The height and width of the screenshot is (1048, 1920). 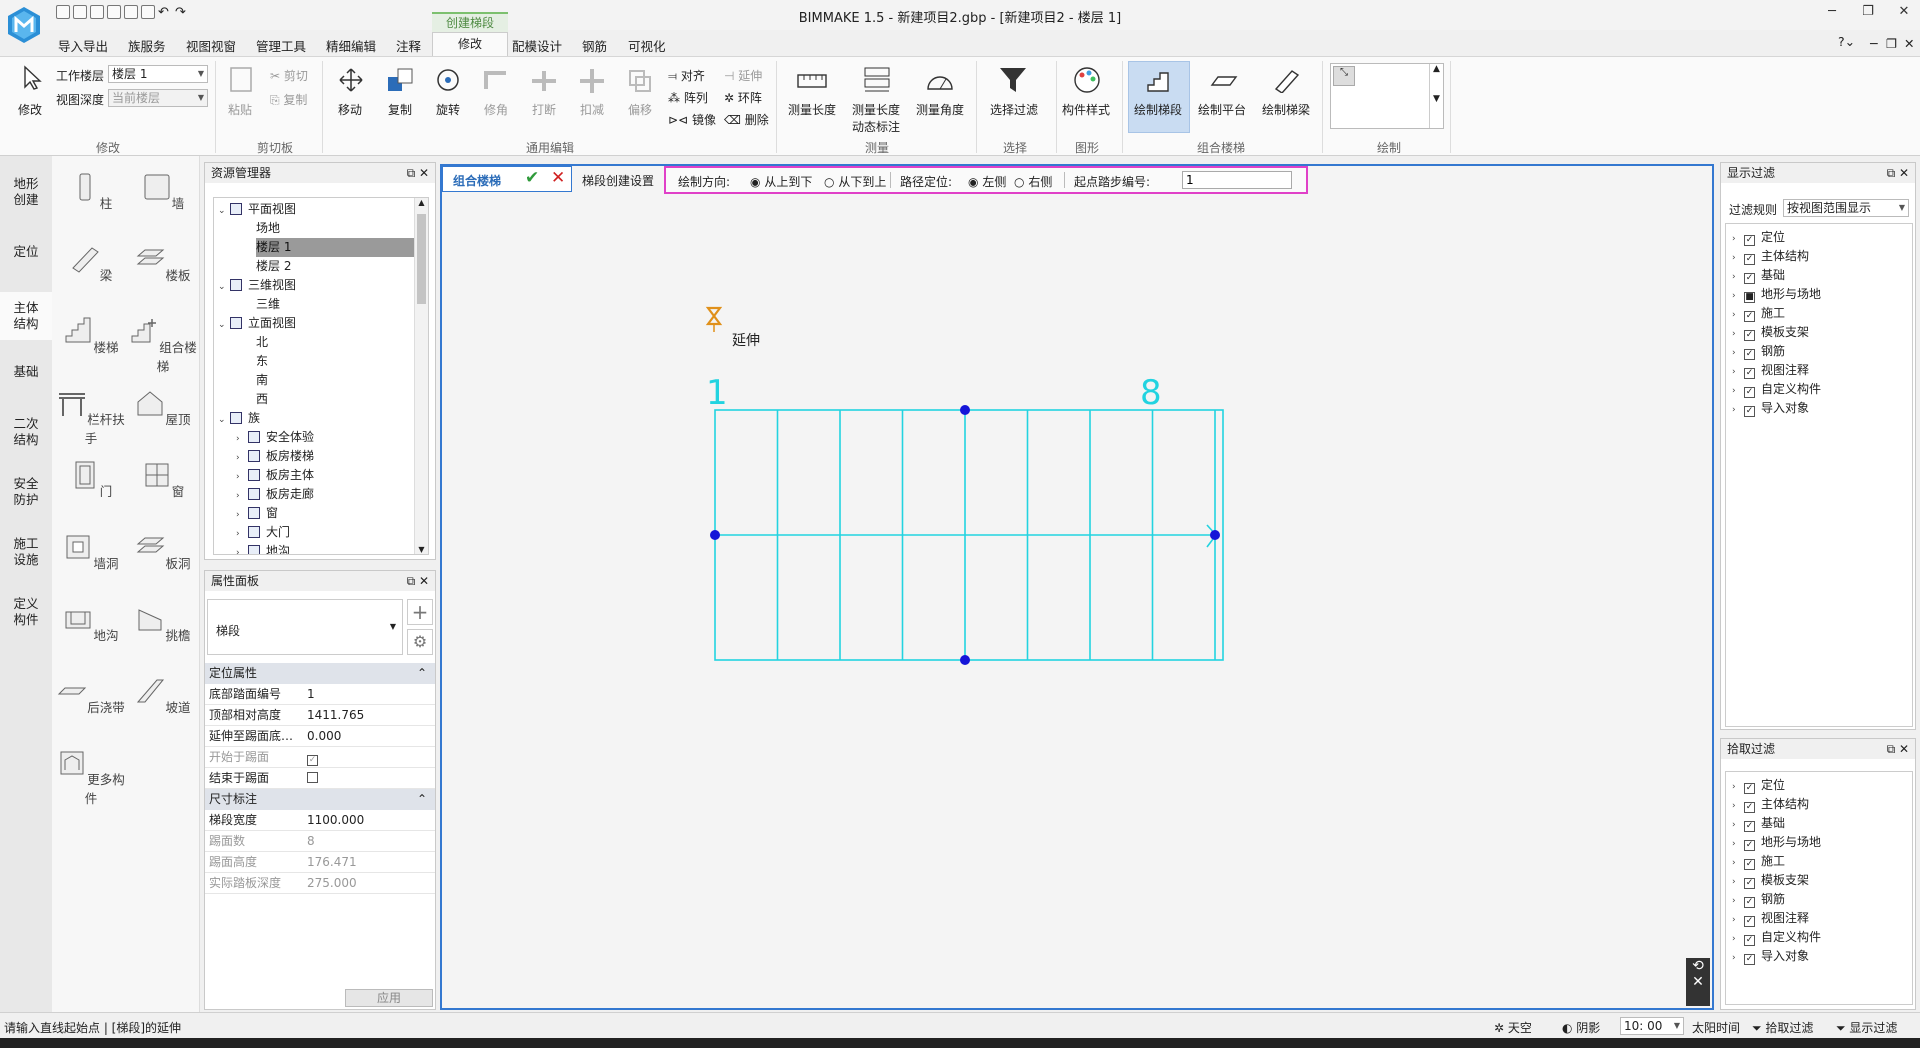 I want to click on property-checkbox: ✓, so click(x=312, y=760).